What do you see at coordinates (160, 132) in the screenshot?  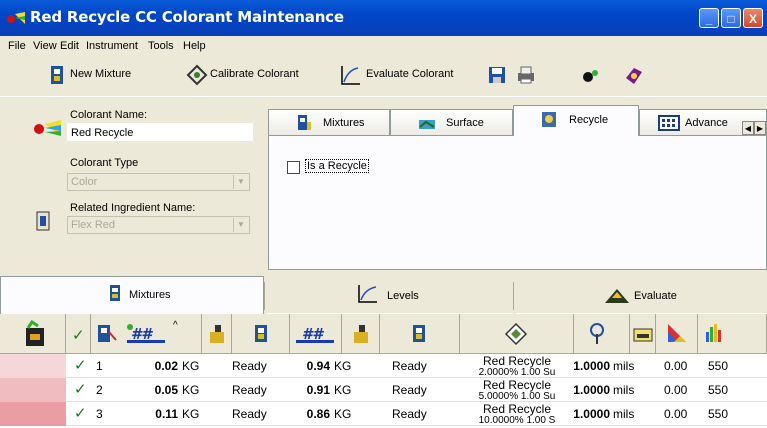 I see `colorant-name-field: Red Recycle` at bounding box center [160, 132].